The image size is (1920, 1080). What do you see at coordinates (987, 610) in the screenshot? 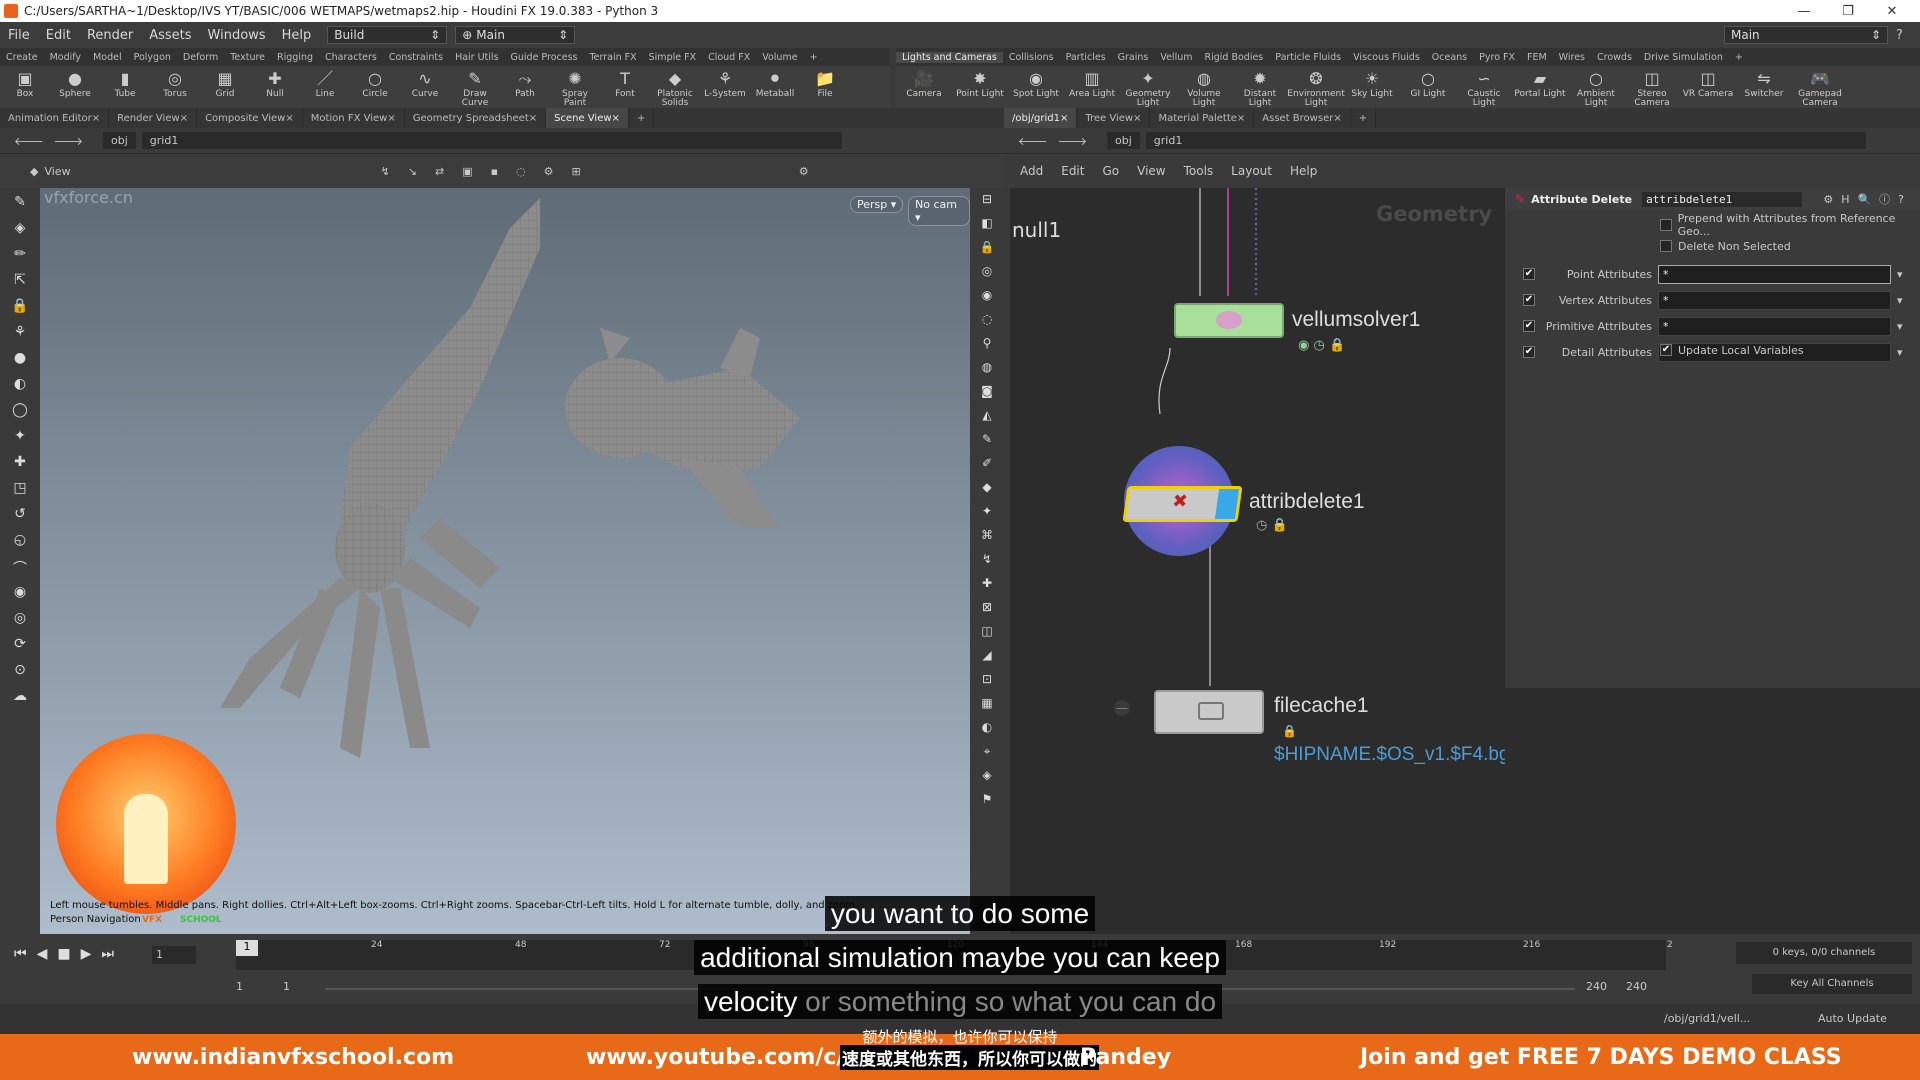
I see `display-tool-17-icon: ⊠` at bounding box center [987, 610].